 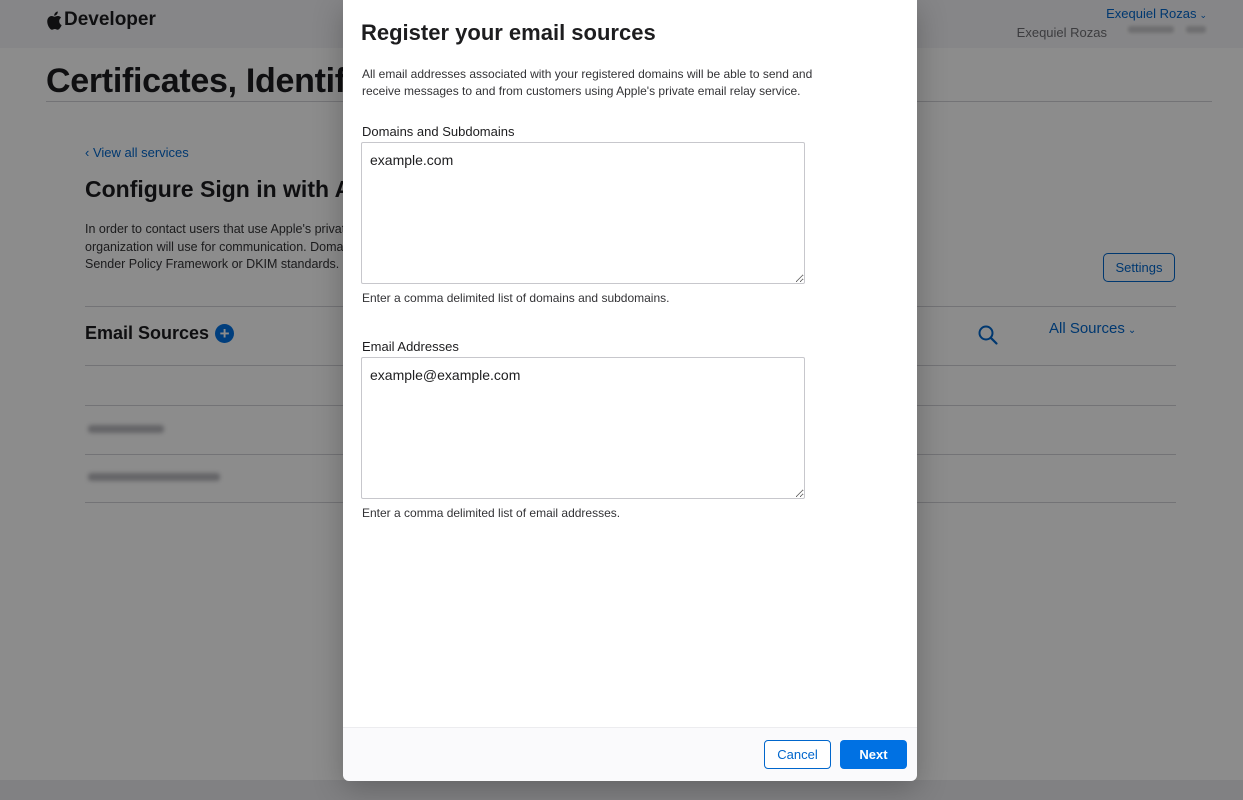 I want to click on domains-textarea: example.com, so click(x=583, y=213).